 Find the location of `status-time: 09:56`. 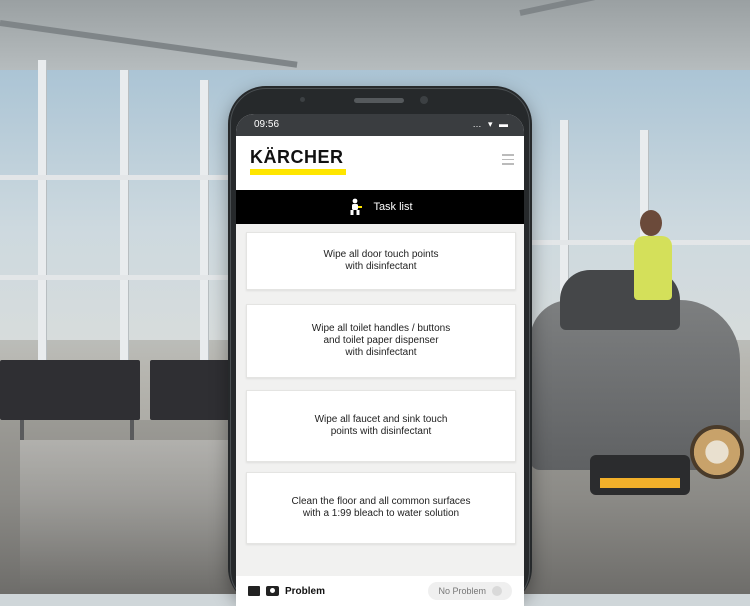

status-time: 09:56 is located at coordinates (267, 124).